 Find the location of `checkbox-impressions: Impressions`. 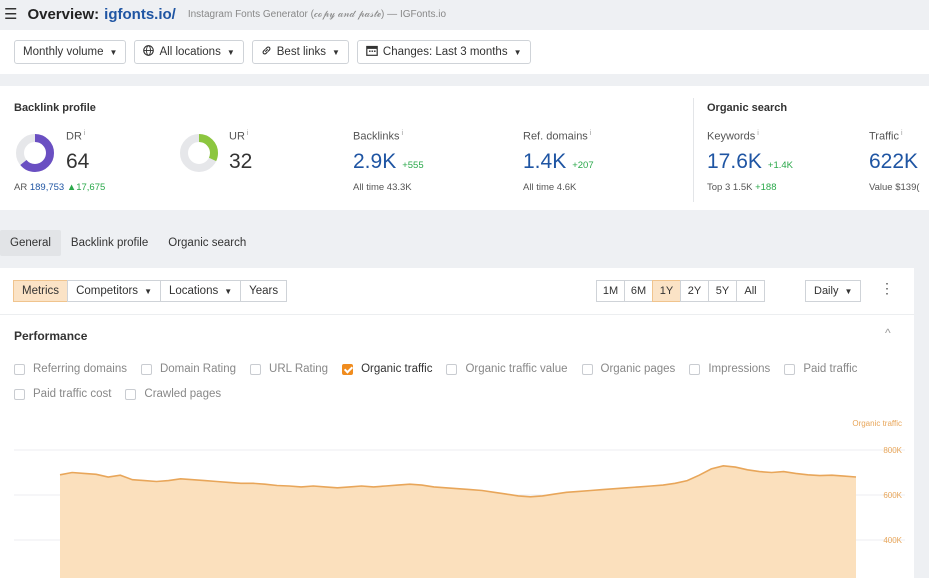

checkbox-impressions: Impressions is located at coordinates (729, 369).